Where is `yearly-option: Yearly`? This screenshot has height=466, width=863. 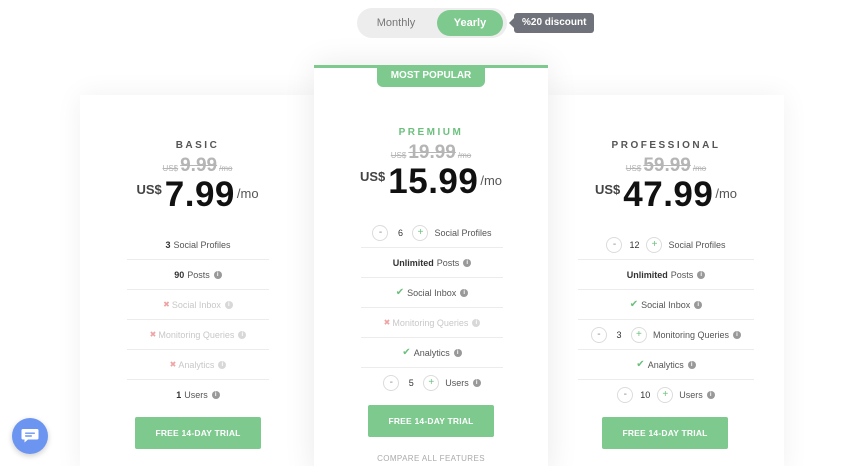 yearly-option: Yearly is located at coordinates (470, 23).